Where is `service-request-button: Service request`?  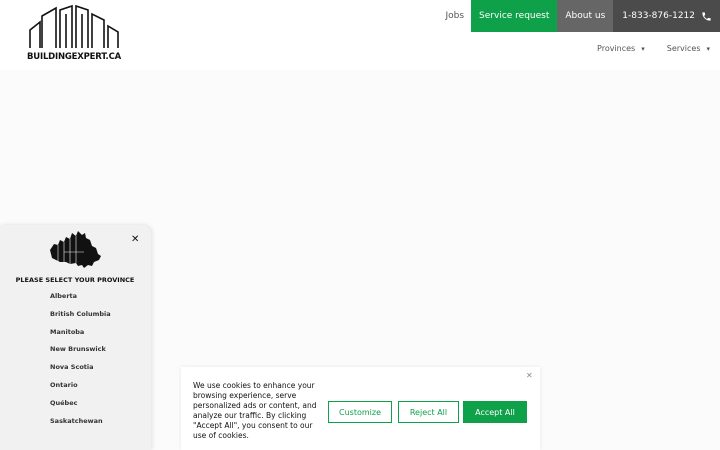
service-request-button: Service request is located at coordinates (514, 16).